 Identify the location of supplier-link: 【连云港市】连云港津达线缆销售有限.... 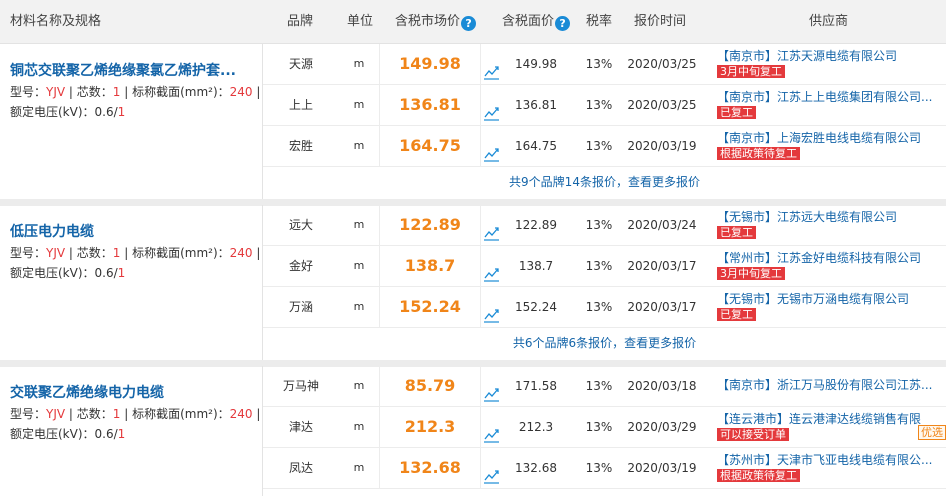
(819, 419).